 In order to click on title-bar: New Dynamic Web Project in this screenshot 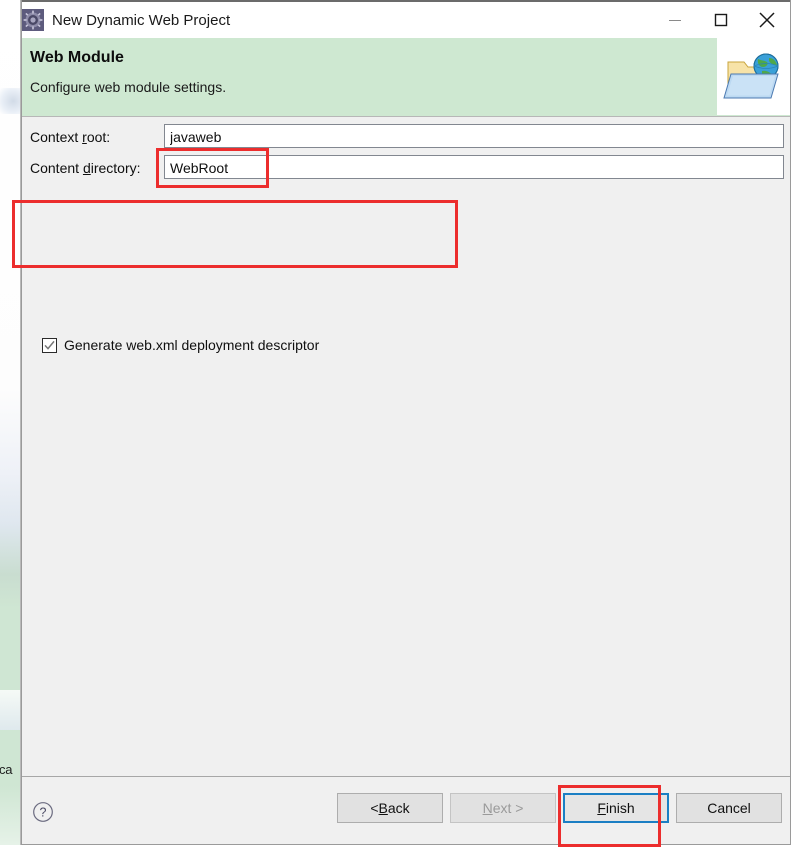, I will do `click(406, 19)`.